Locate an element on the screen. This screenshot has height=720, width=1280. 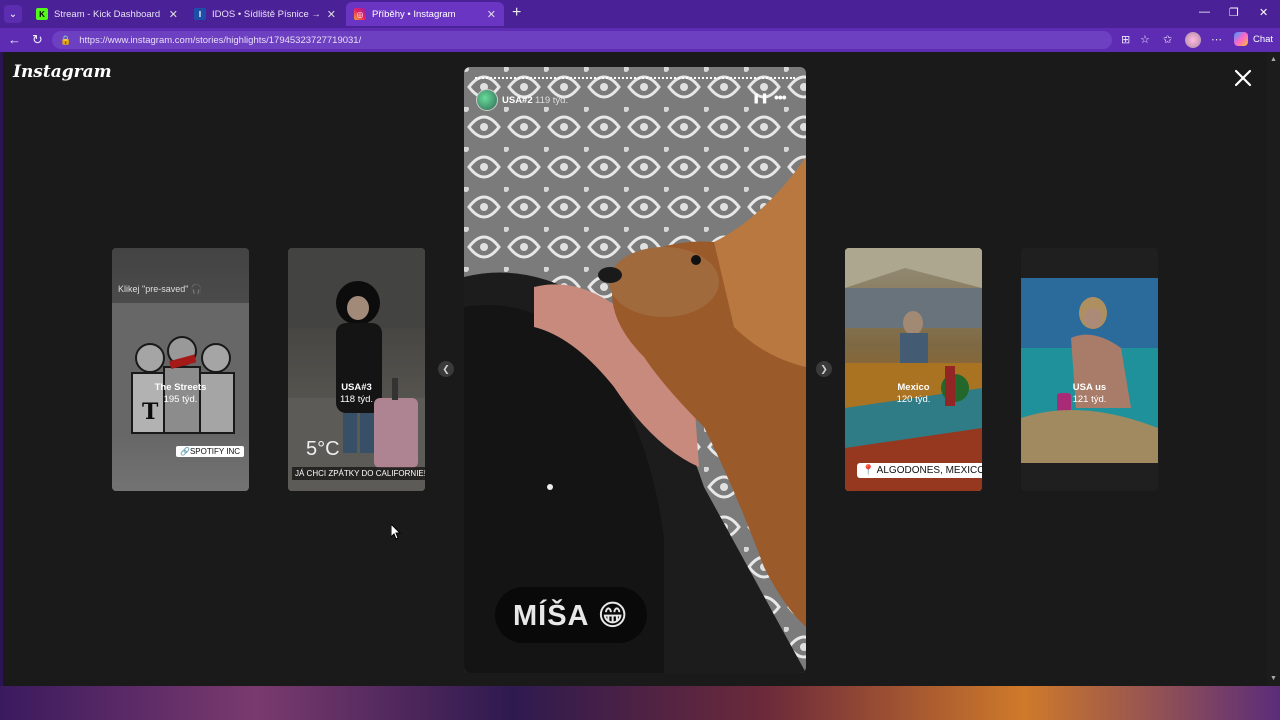
maximize-icon: ❐ is located at coordinates (1234, 12).